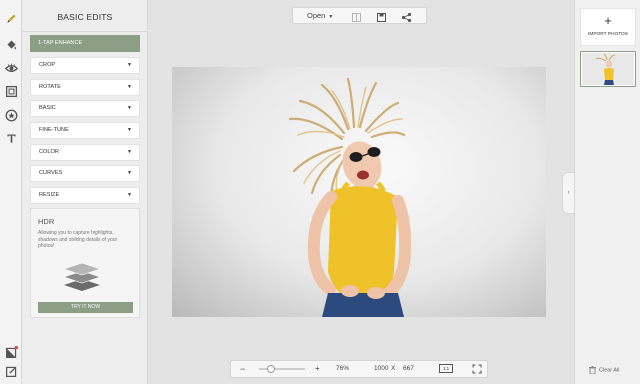  What do you see at coordinates (82, 276) in the screenshot?
I see `hdr-layers-illustration` at bounding box center [82, 276].